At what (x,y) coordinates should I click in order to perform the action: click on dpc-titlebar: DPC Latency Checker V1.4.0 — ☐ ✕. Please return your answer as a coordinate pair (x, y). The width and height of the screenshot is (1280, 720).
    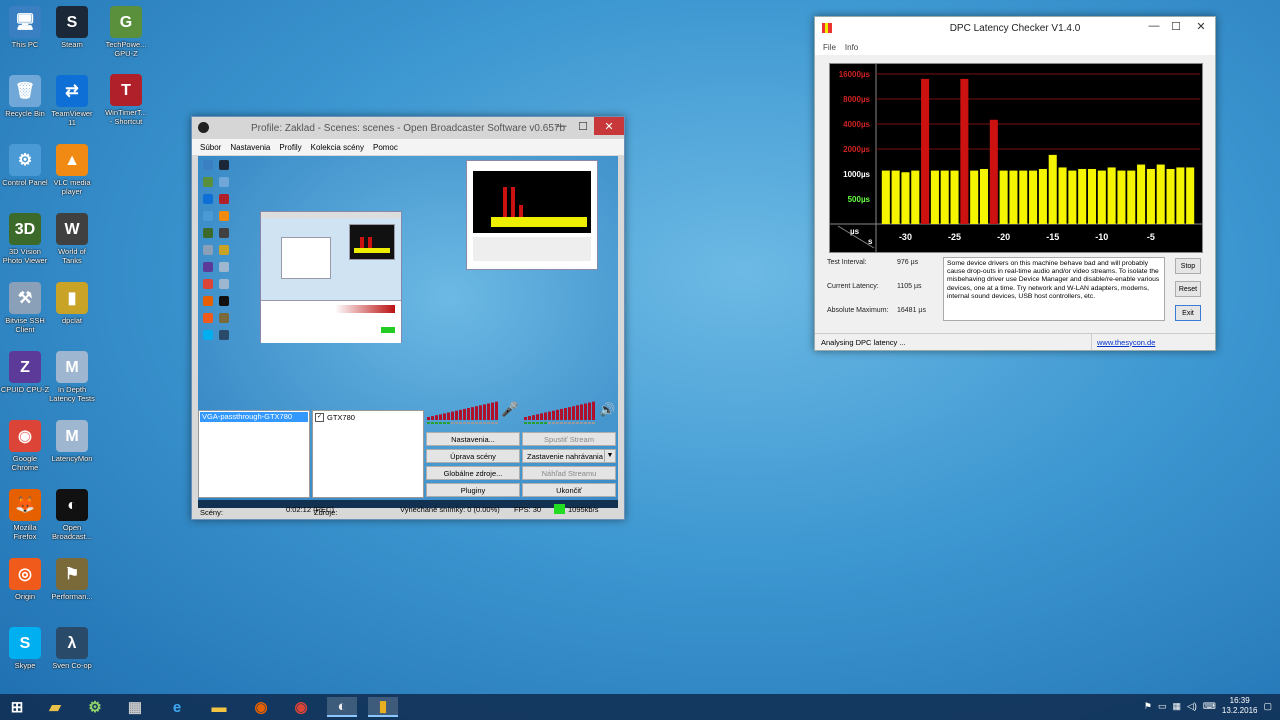
    Looking at the image, I should click on (1015, 28).